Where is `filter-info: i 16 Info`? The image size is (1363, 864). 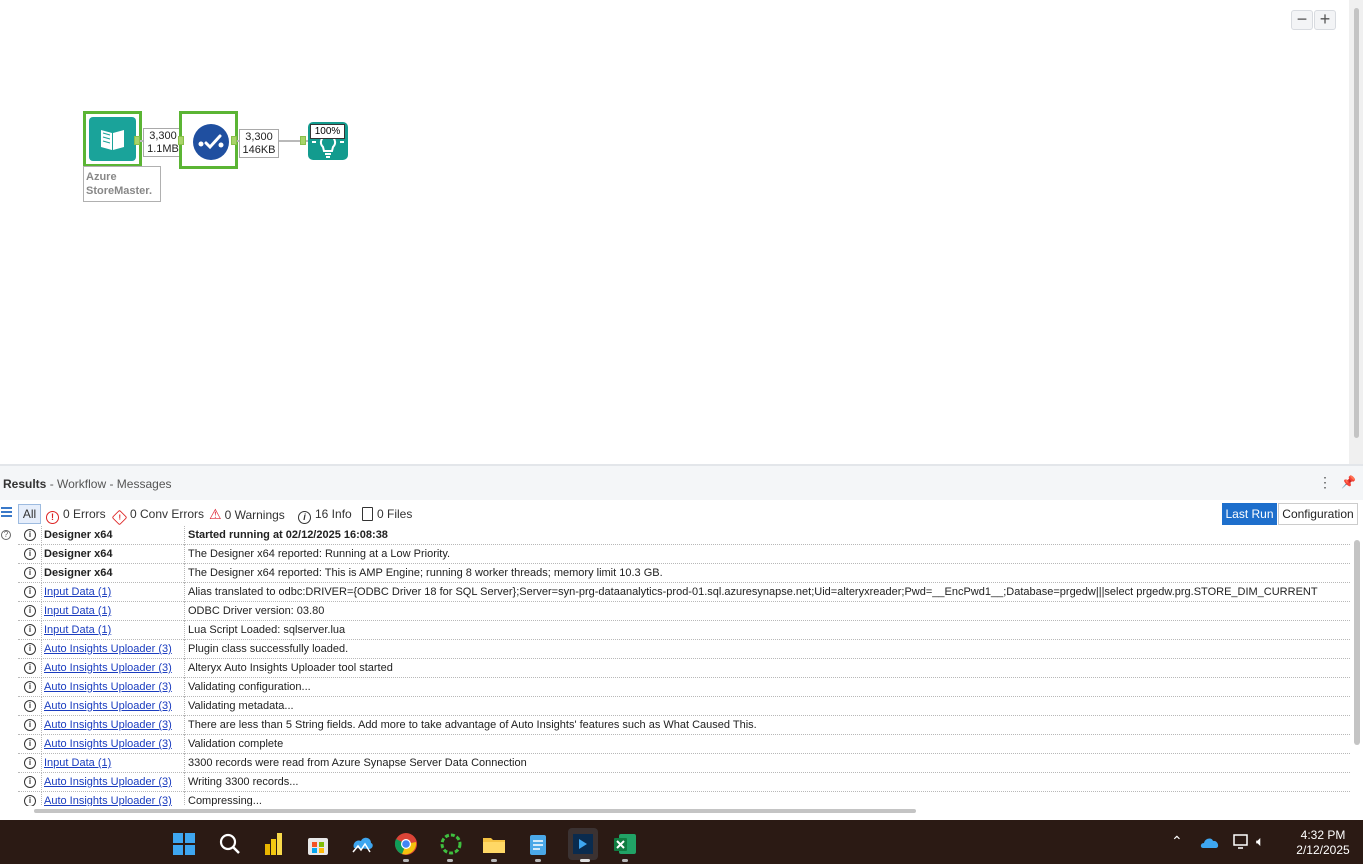 filter-info: i 16 Info is located at coordinates (325, 515).